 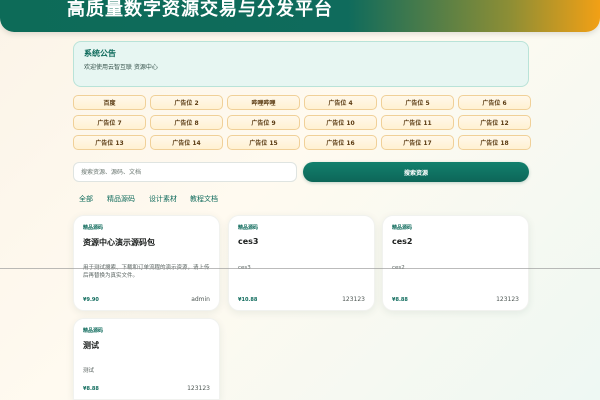 What do you see at coordinates (263, 122) in the screenshot?
I see `ad-slot-9: 广告位 9` at bounding box center [263, 122].